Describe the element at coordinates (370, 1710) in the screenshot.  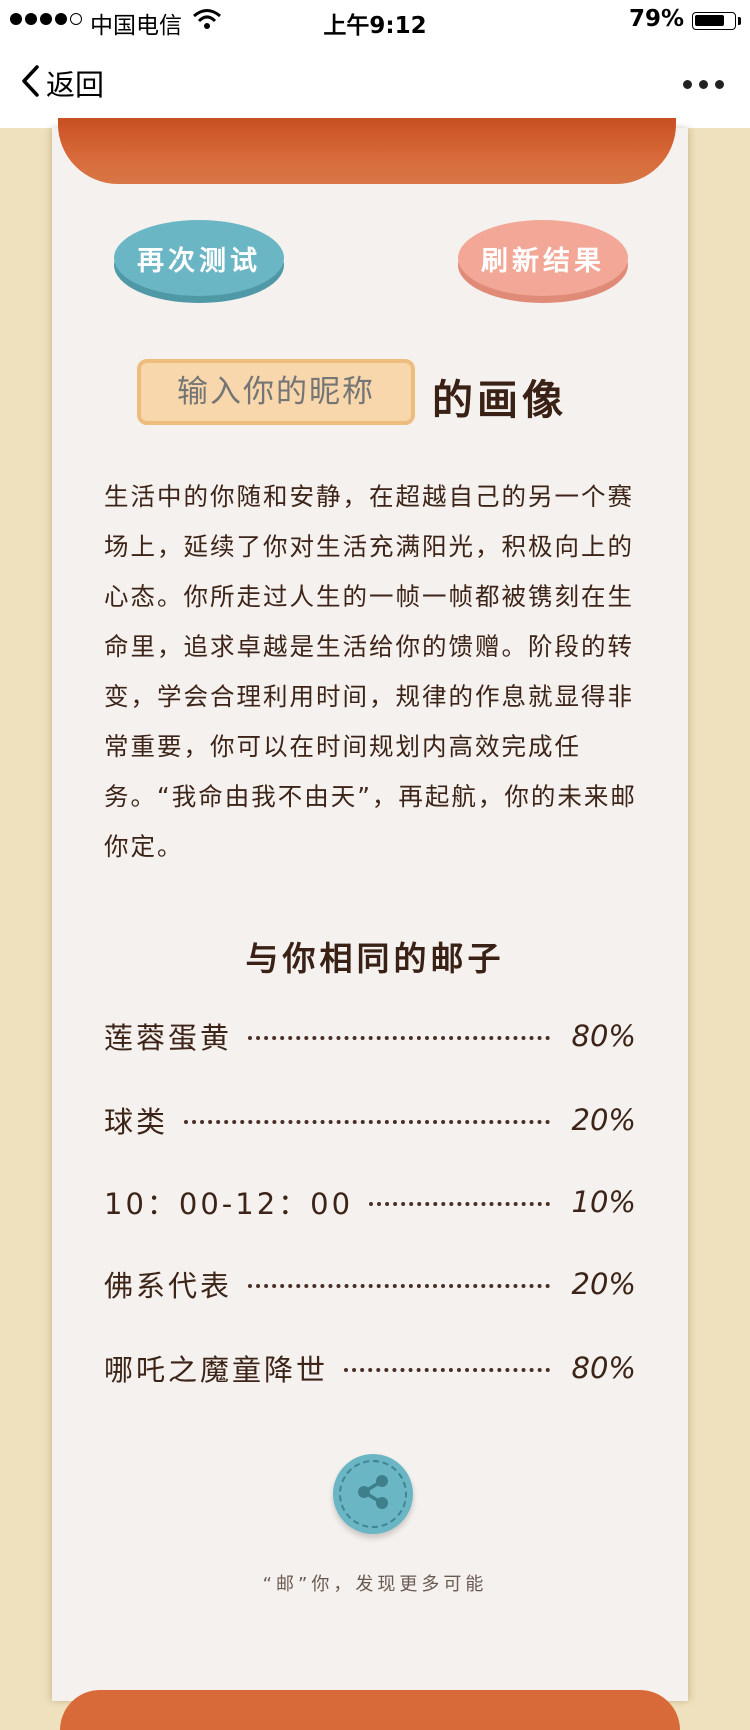
I see `bottom-banner` at that location.